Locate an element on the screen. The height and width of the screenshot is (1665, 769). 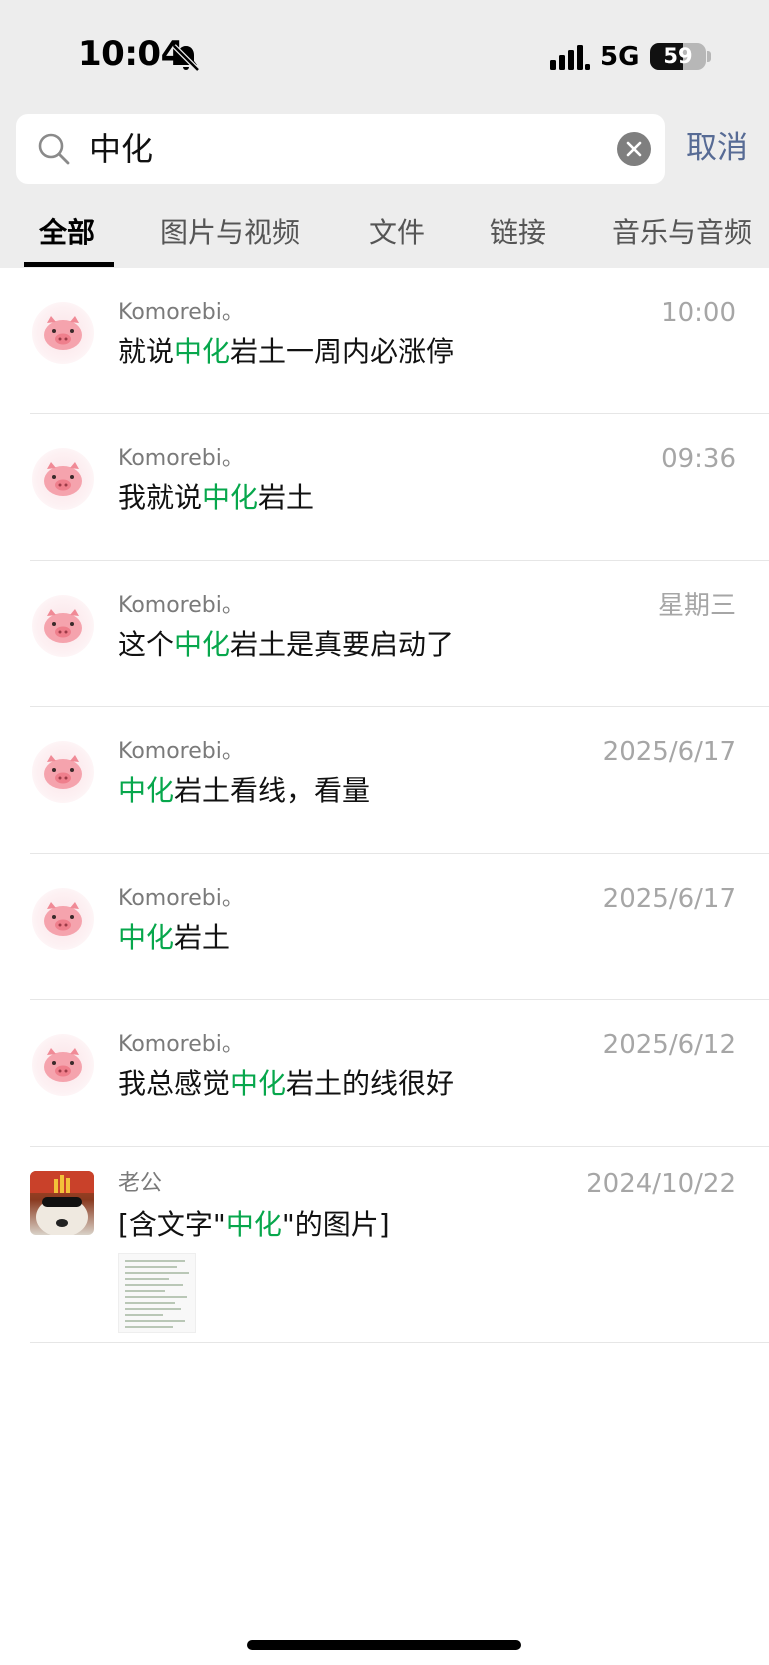
list-item: 老公 2024/10/22 [含文字"中化"的图片] is located at coordinates (384, 1245).